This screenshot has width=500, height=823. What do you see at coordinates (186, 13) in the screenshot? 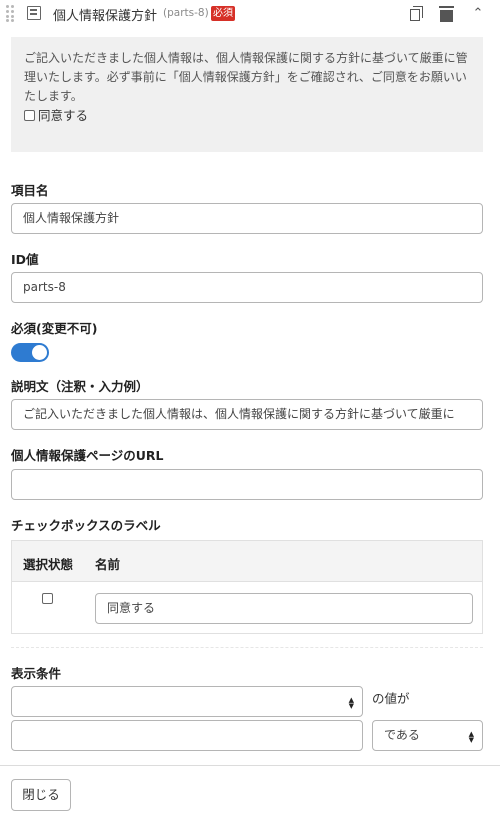
I see `part-id-tag: (parts-8)` at bounding box center [186, 13].